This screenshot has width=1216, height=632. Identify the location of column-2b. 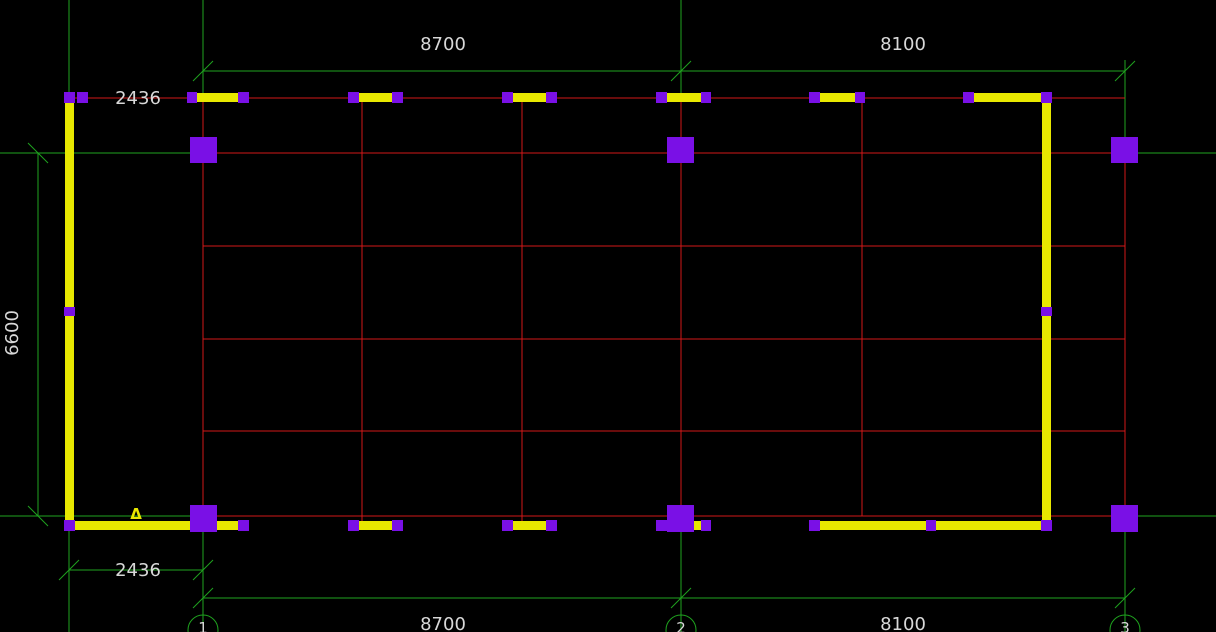
(680, 518).